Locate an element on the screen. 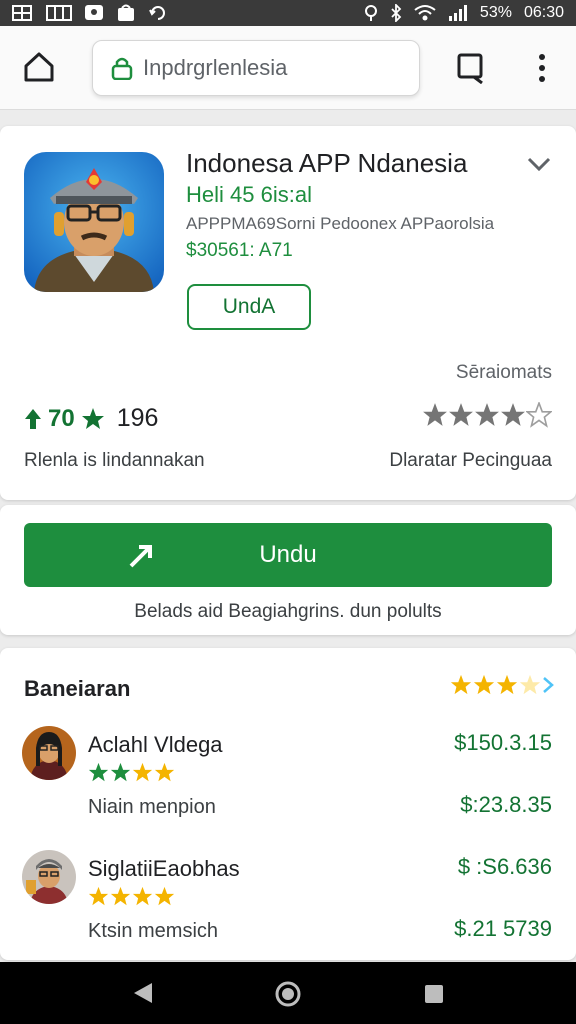 This screenshot has height=1024, width=576. app-meta: APPPMA69Sorni Pedoonex APPaorolsia is located at coordinates (340, 223).